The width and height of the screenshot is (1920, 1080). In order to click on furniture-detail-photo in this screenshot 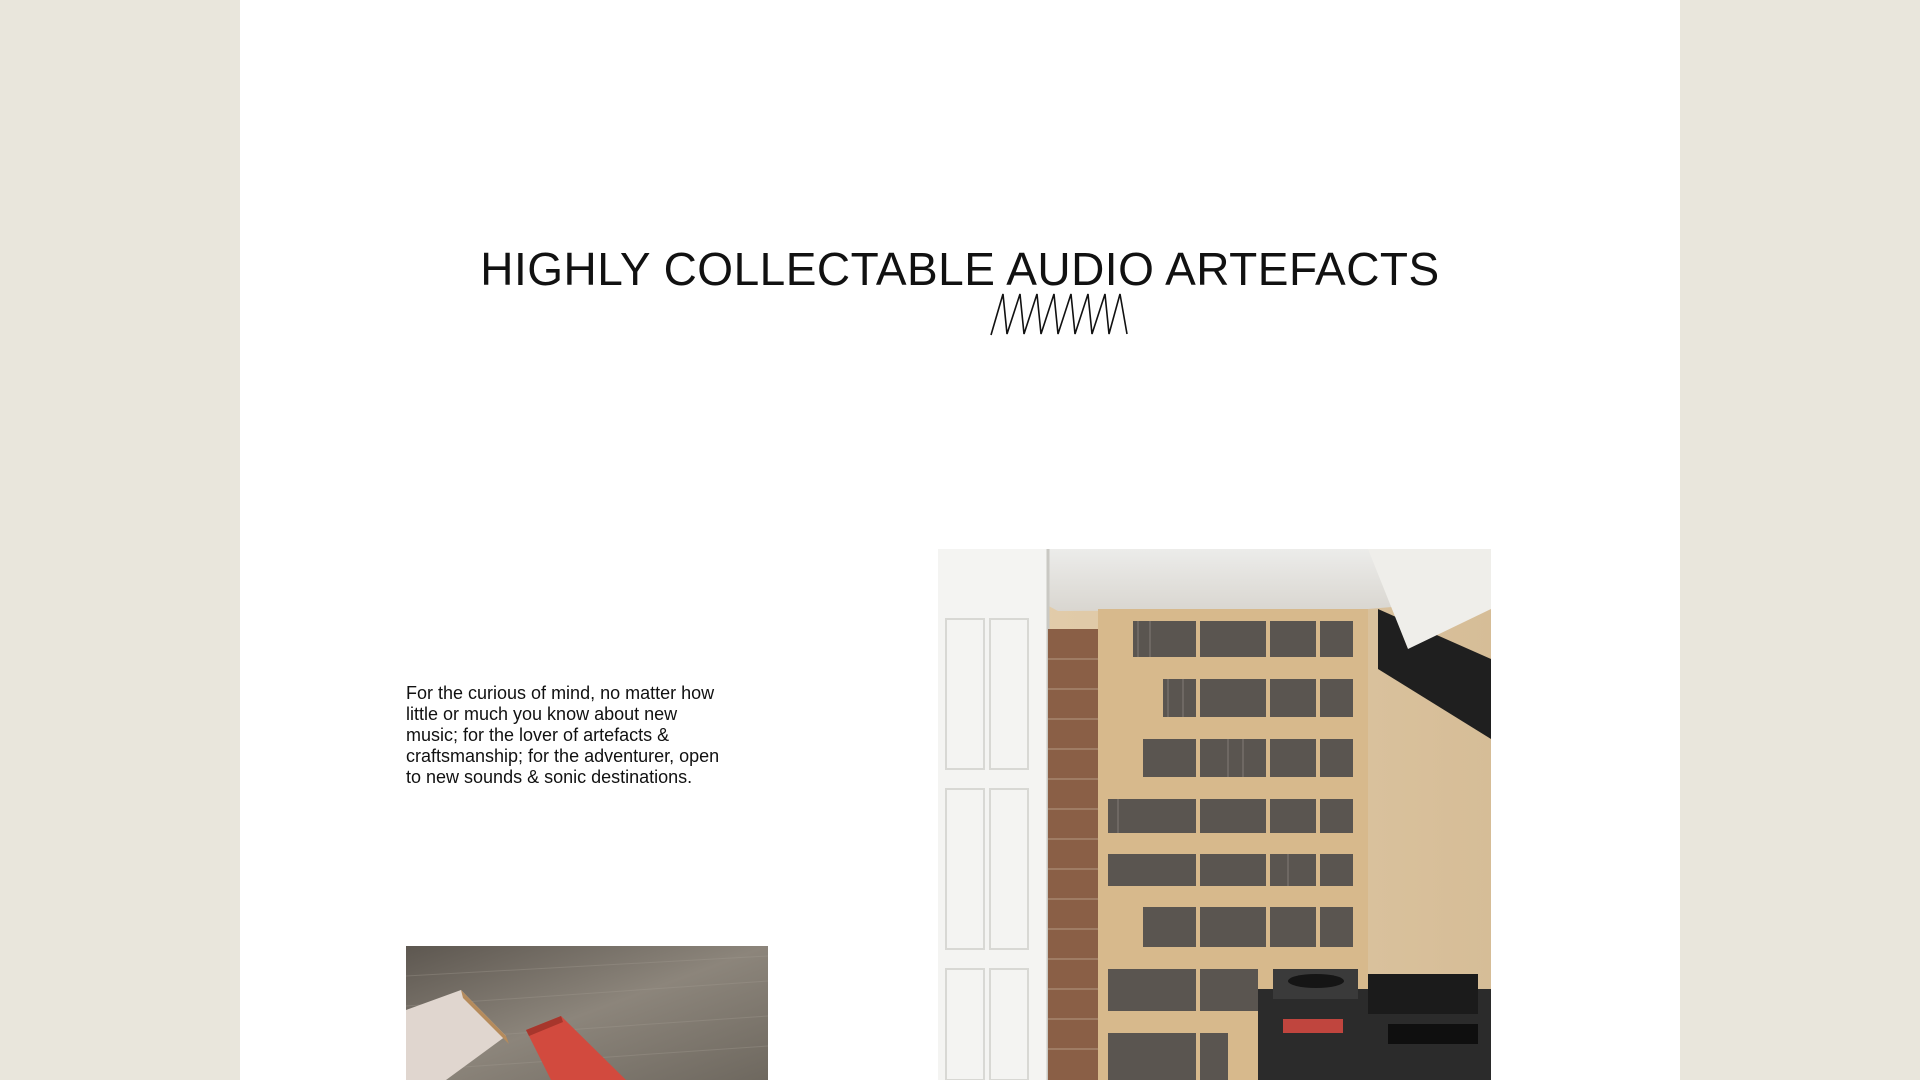, I will do `click(587, 1013)`.